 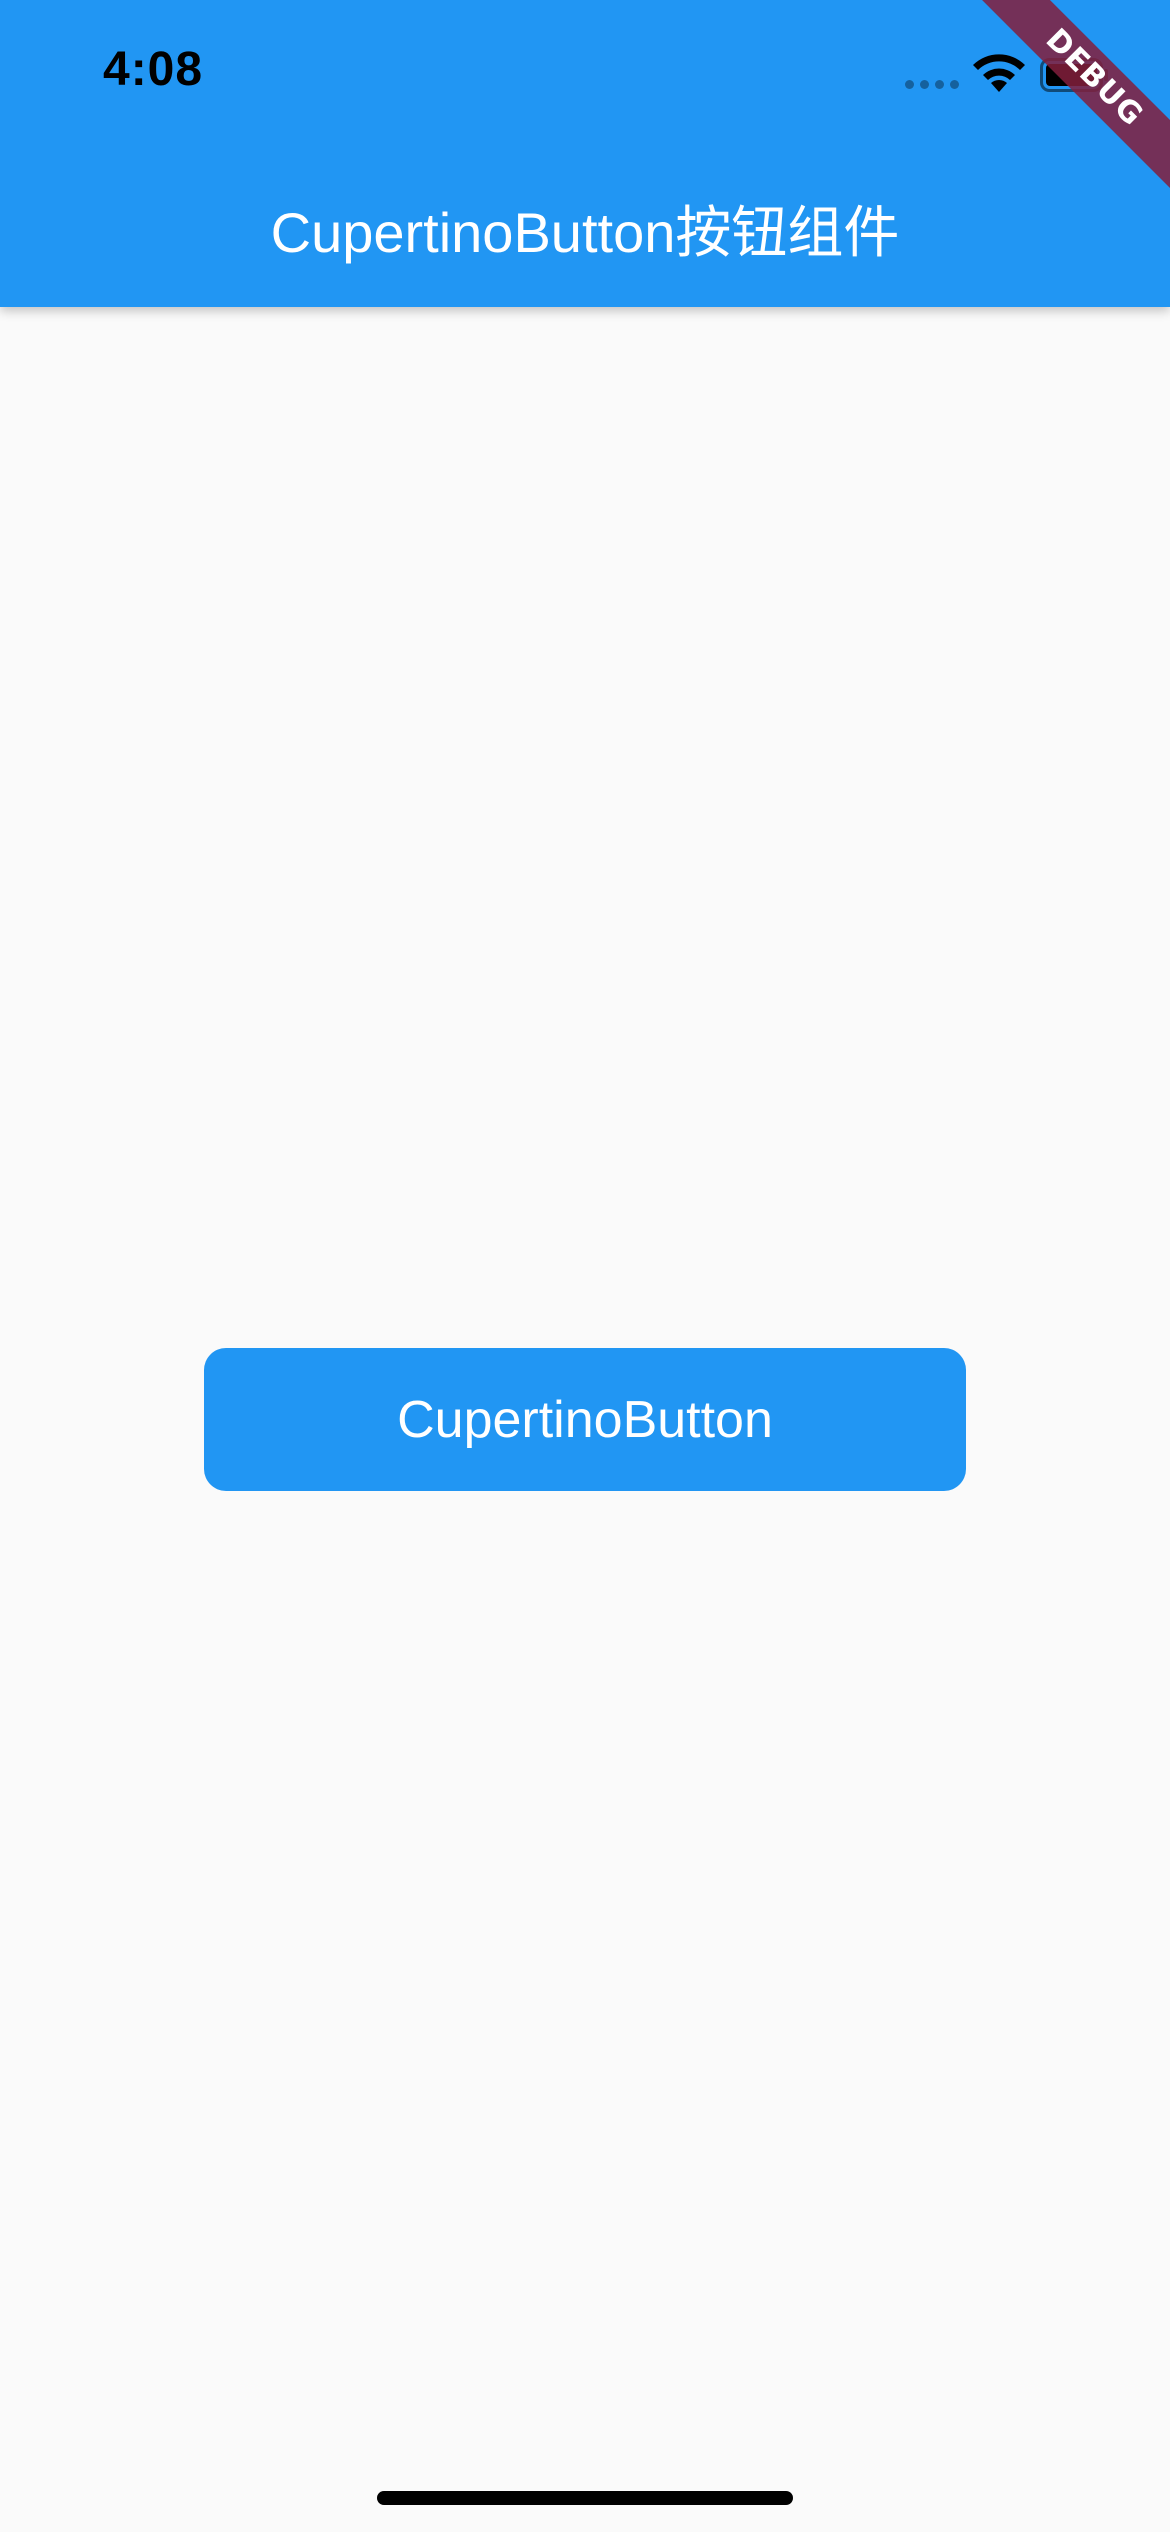 I want to click on signal-icon, so click(x=932, y=84).